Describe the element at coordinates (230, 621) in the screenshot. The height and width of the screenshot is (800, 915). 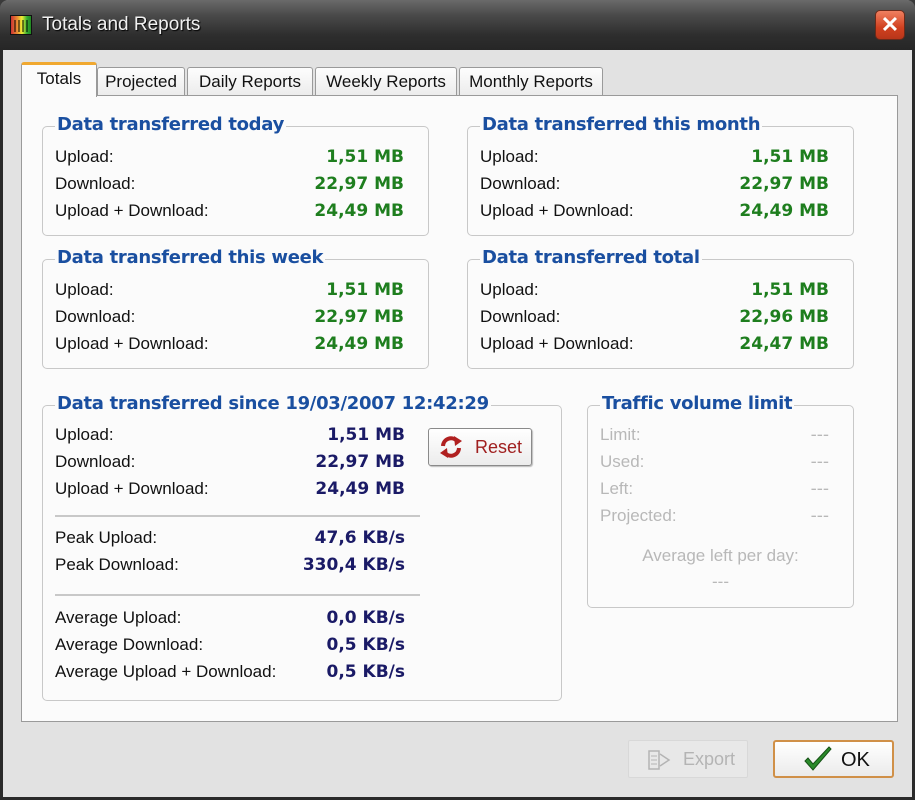
I see `row-average-upload: Average Upload: 0,0 KB/s` at that location.